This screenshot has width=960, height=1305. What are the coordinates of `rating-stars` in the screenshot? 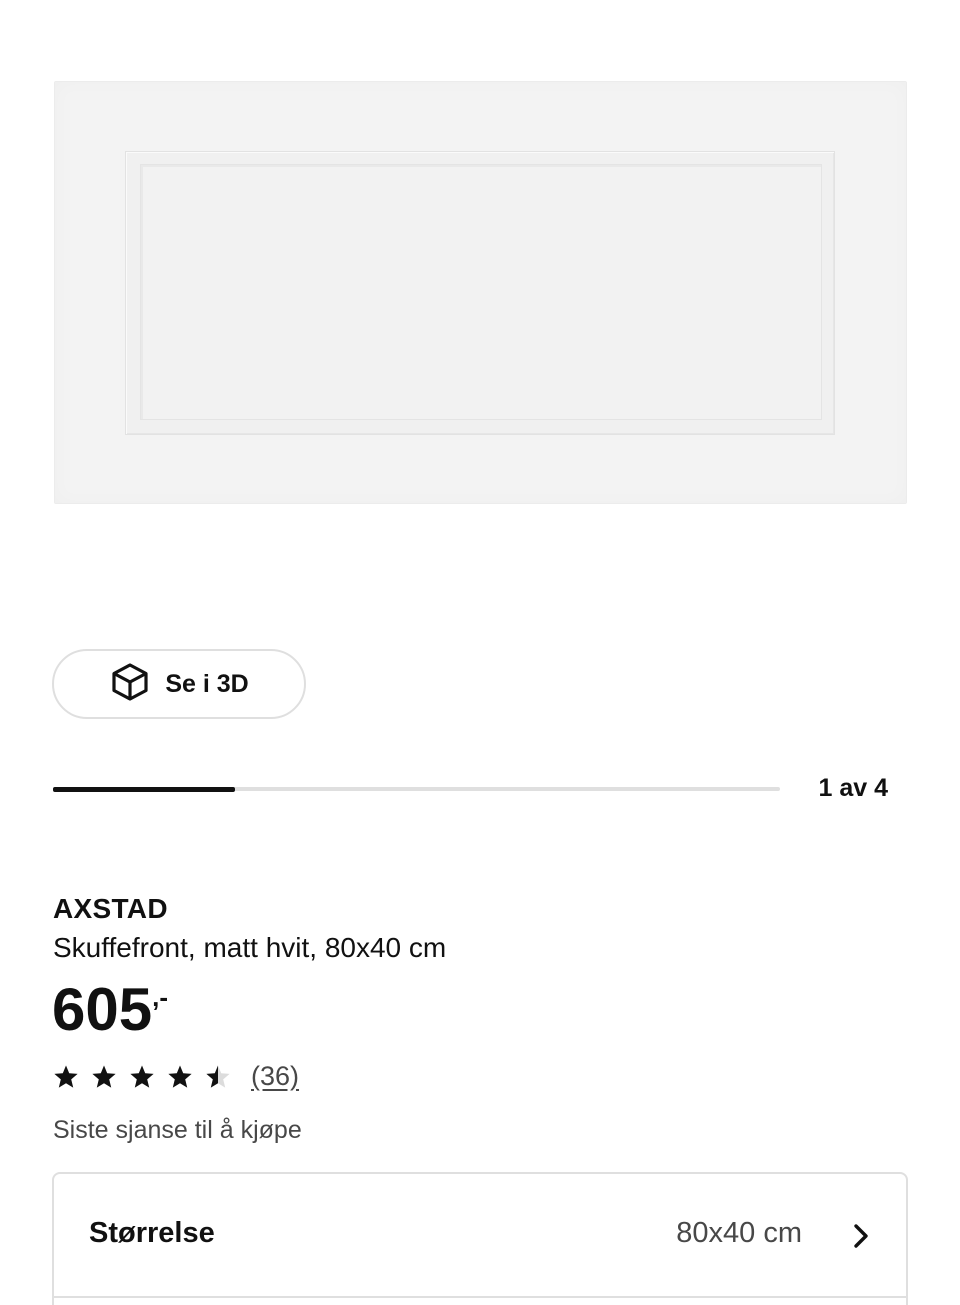 It's located at (142, 1077).